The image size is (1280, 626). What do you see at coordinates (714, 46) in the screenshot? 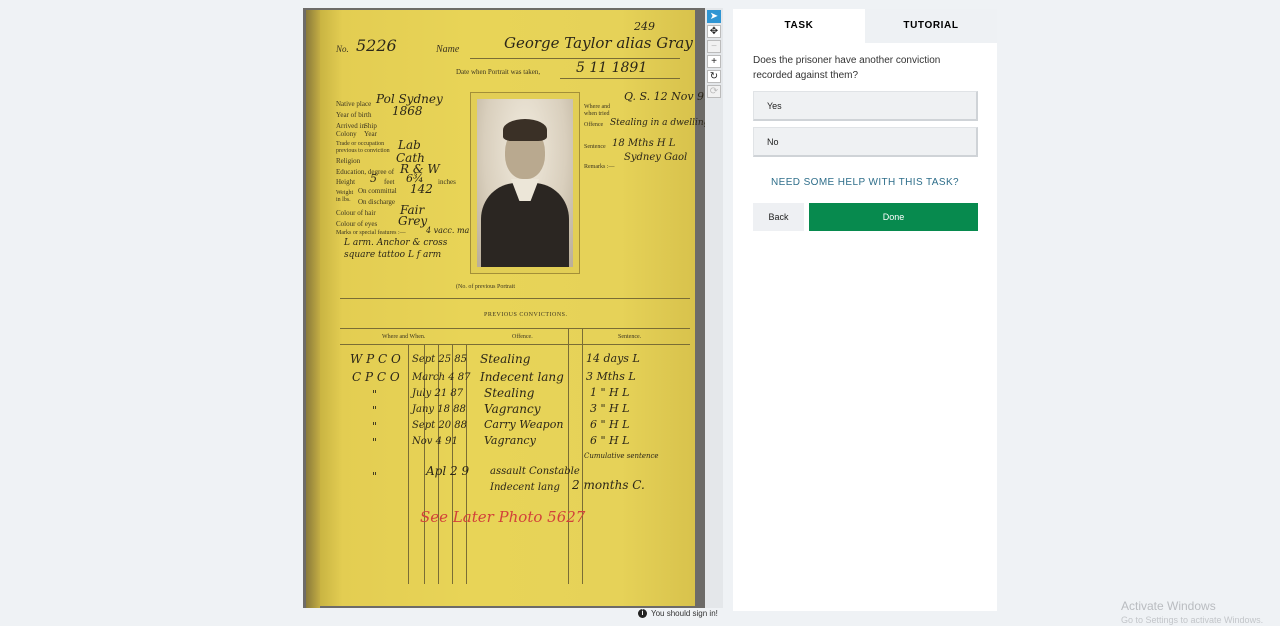
I see `zoom-out-icon: −` at bounding box center [714, 46].